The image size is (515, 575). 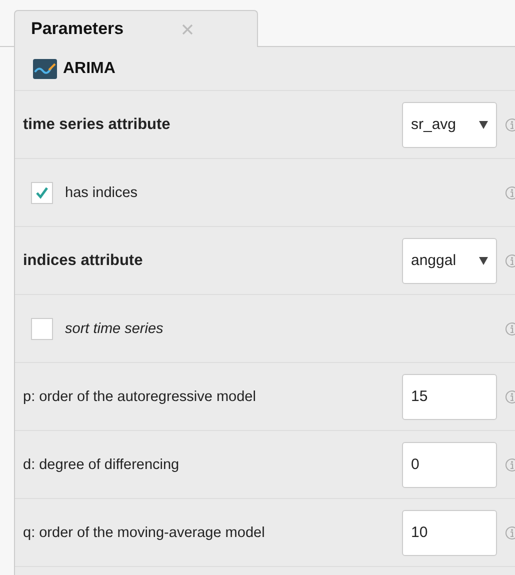 I want to click on parameter-label: time series attribute, so click(x=97, y=125).